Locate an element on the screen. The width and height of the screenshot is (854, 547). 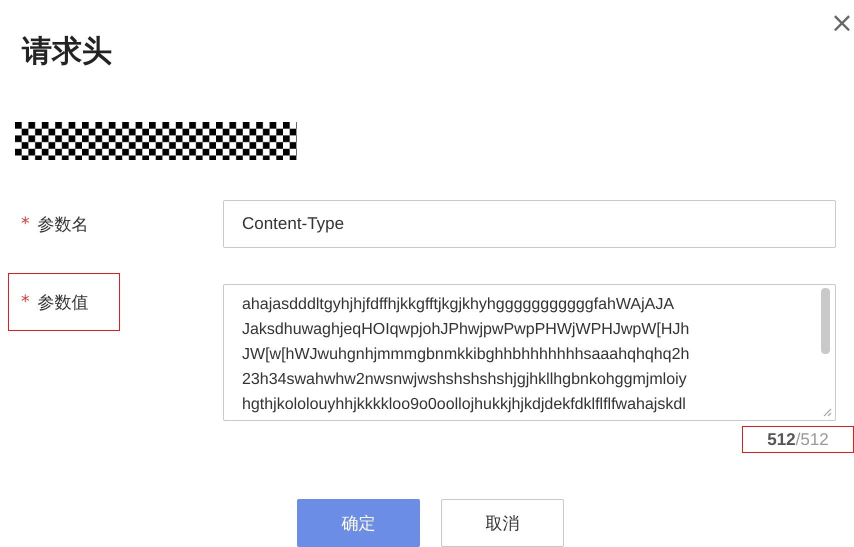
close-button: × is located at coordinates (842, 23).